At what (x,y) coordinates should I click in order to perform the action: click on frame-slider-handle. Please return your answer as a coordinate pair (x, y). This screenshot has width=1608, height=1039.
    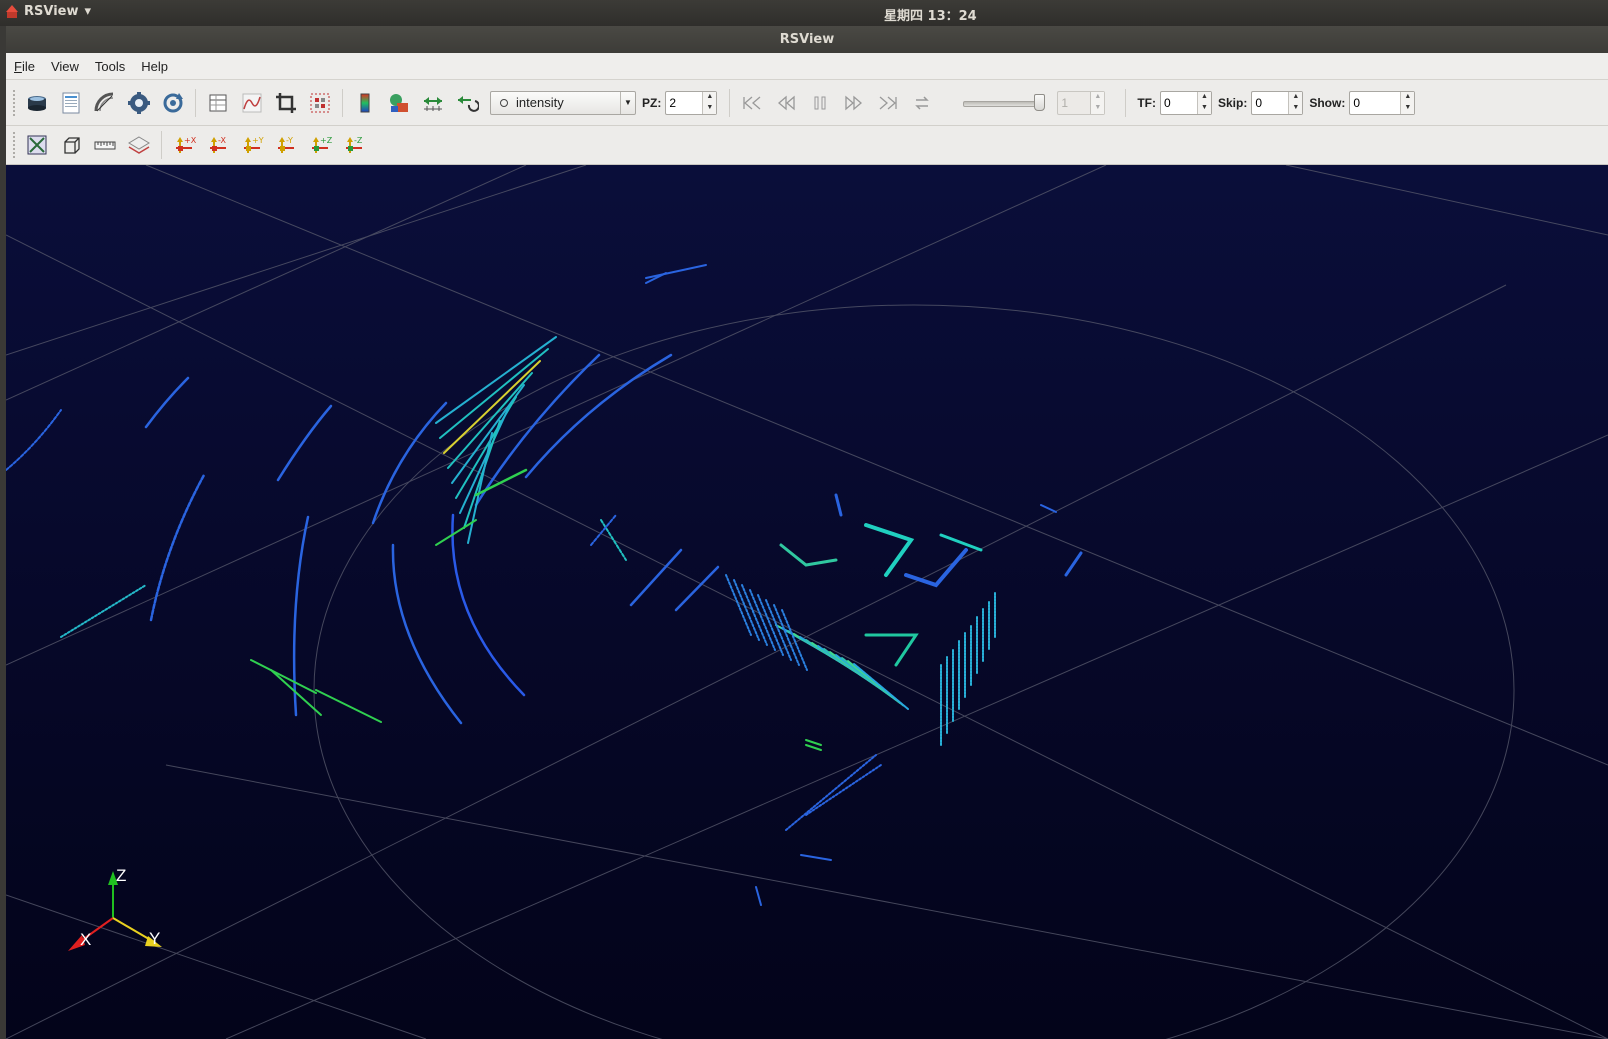
    Looking at the image, I should click on (1040, 102).